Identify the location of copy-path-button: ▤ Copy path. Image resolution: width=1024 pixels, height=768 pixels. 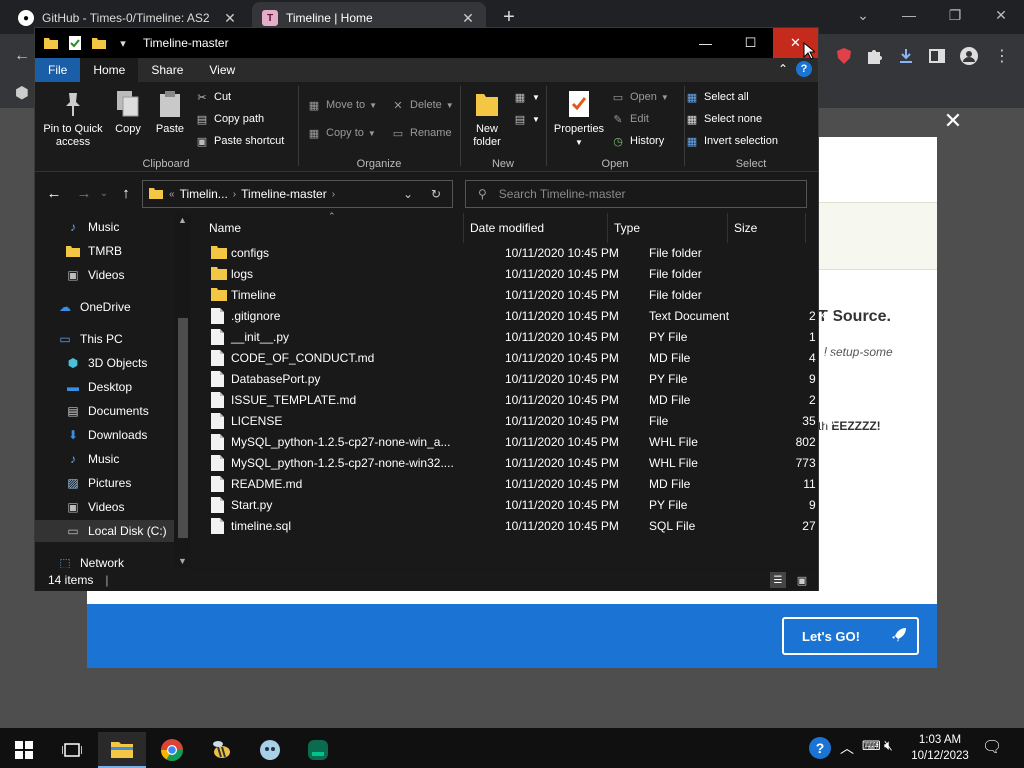
(229, 119).